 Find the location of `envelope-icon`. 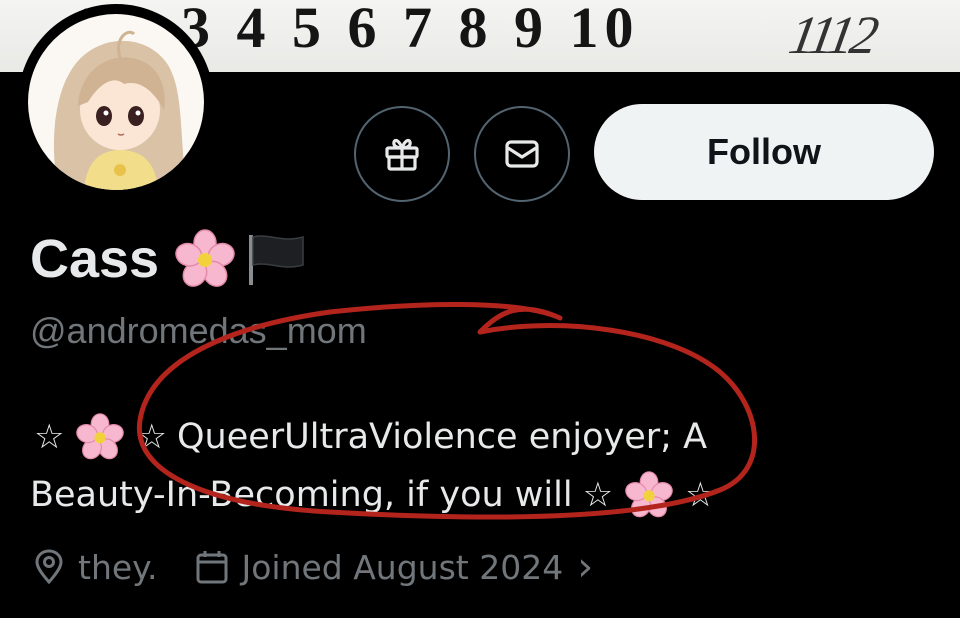

envelope-icon is located at coordinates (522, 154).